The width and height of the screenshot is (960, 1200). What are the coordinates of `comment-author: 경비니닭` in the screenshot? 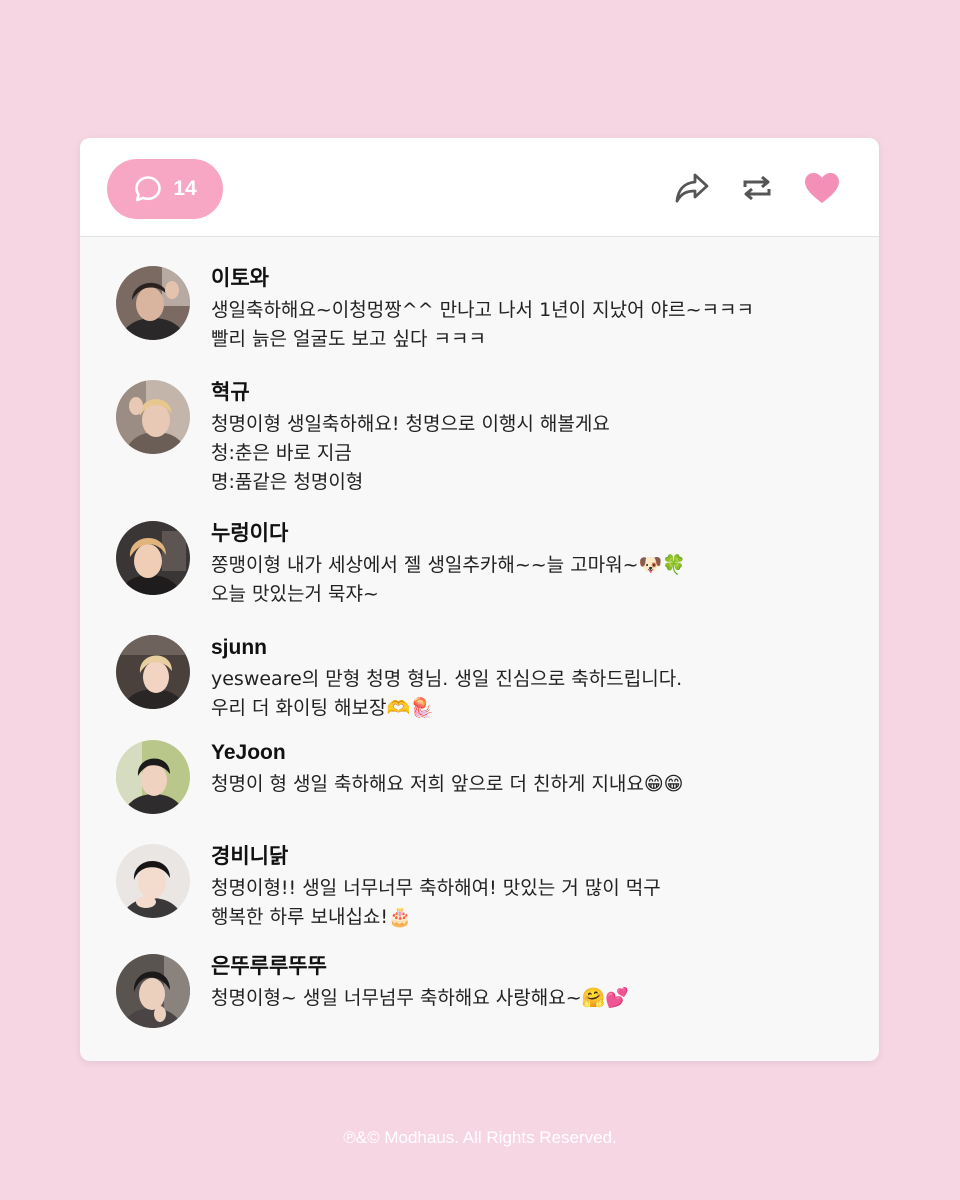 It's located at (249, 857).